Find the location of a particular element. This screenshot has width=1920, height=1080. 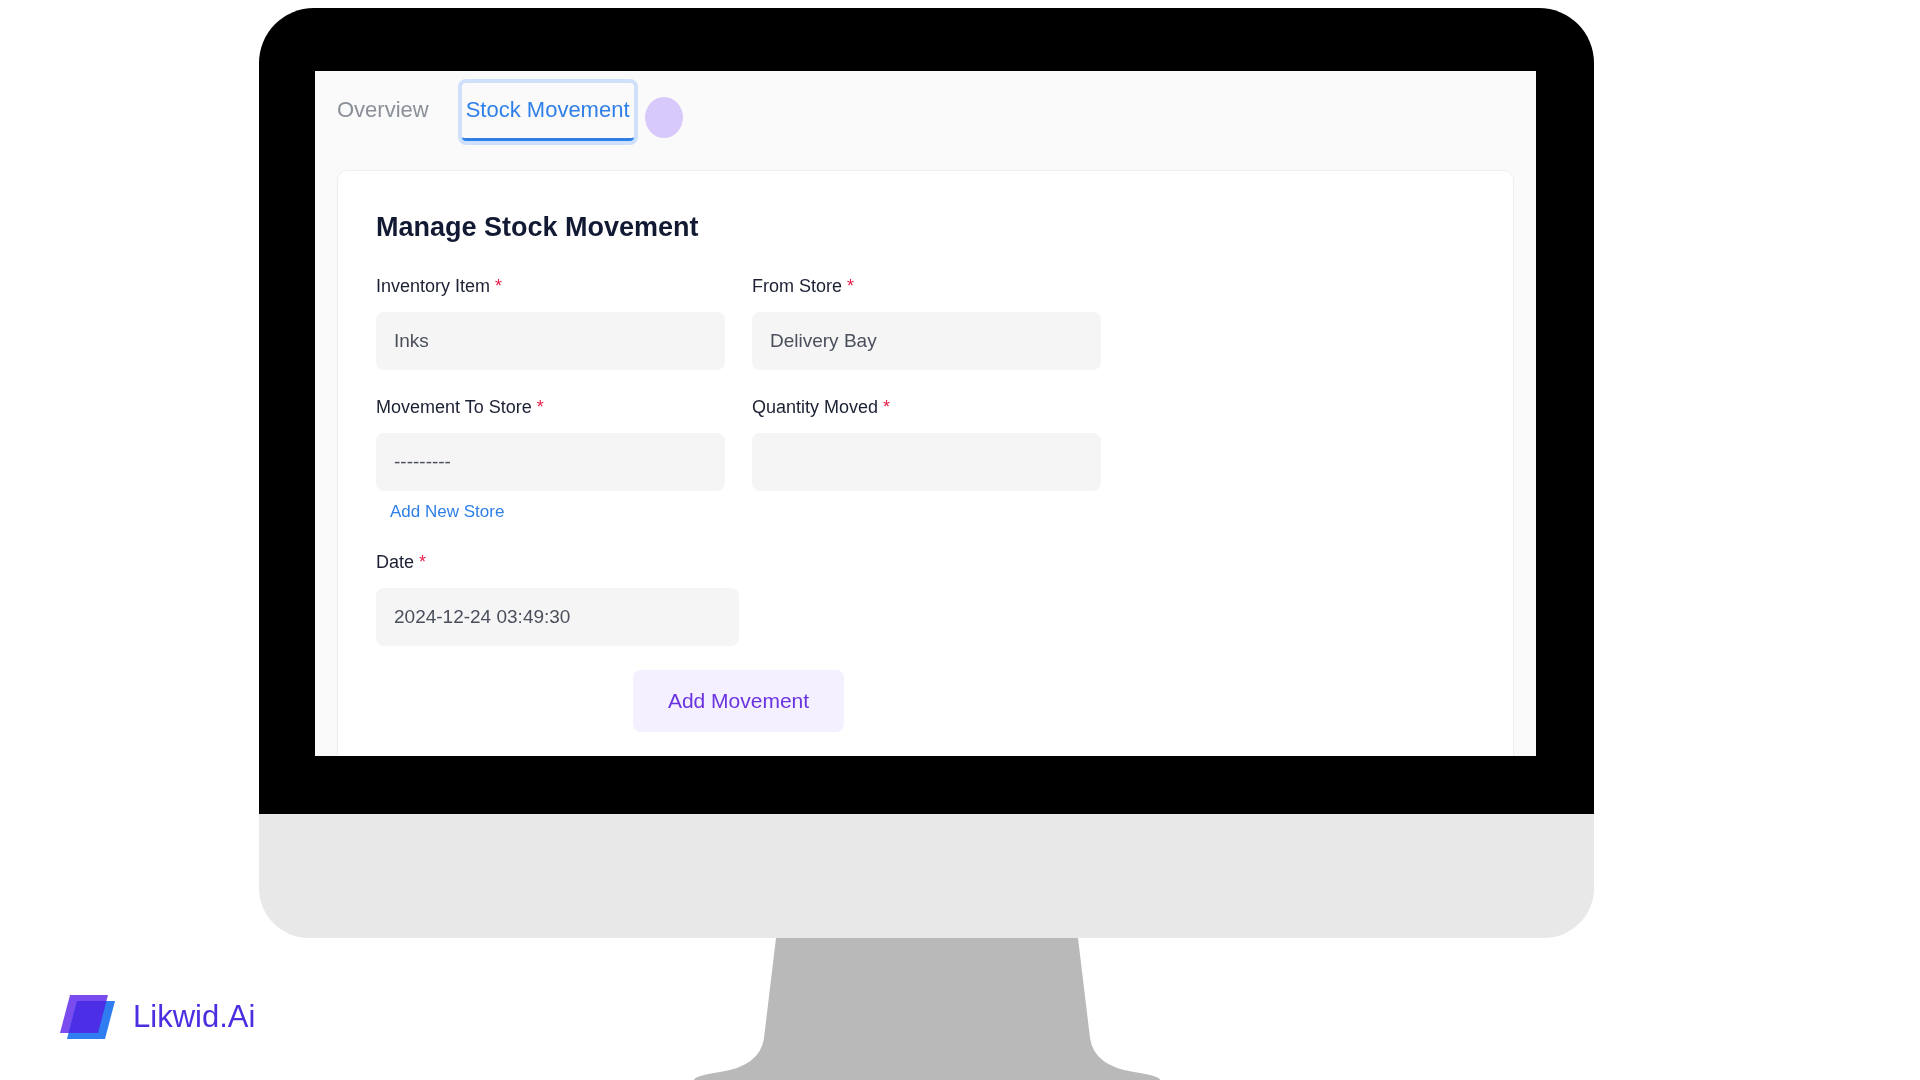

form-title: Manage Stock Movement is located at coordinates (538, 227).